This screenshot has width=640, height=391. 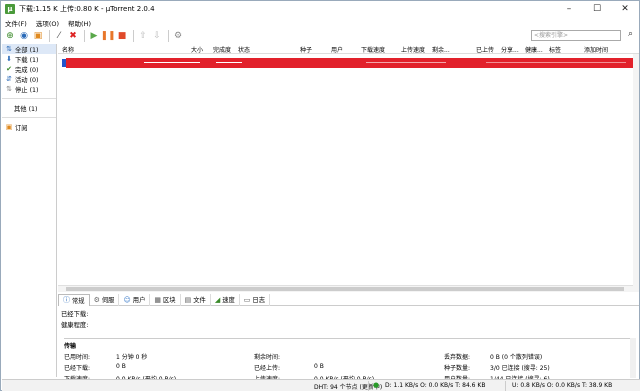 What do you see at coordinates (597, 9) in the screenshot?
I see `maximize-button: ☐` at bounding box center [597, 9].